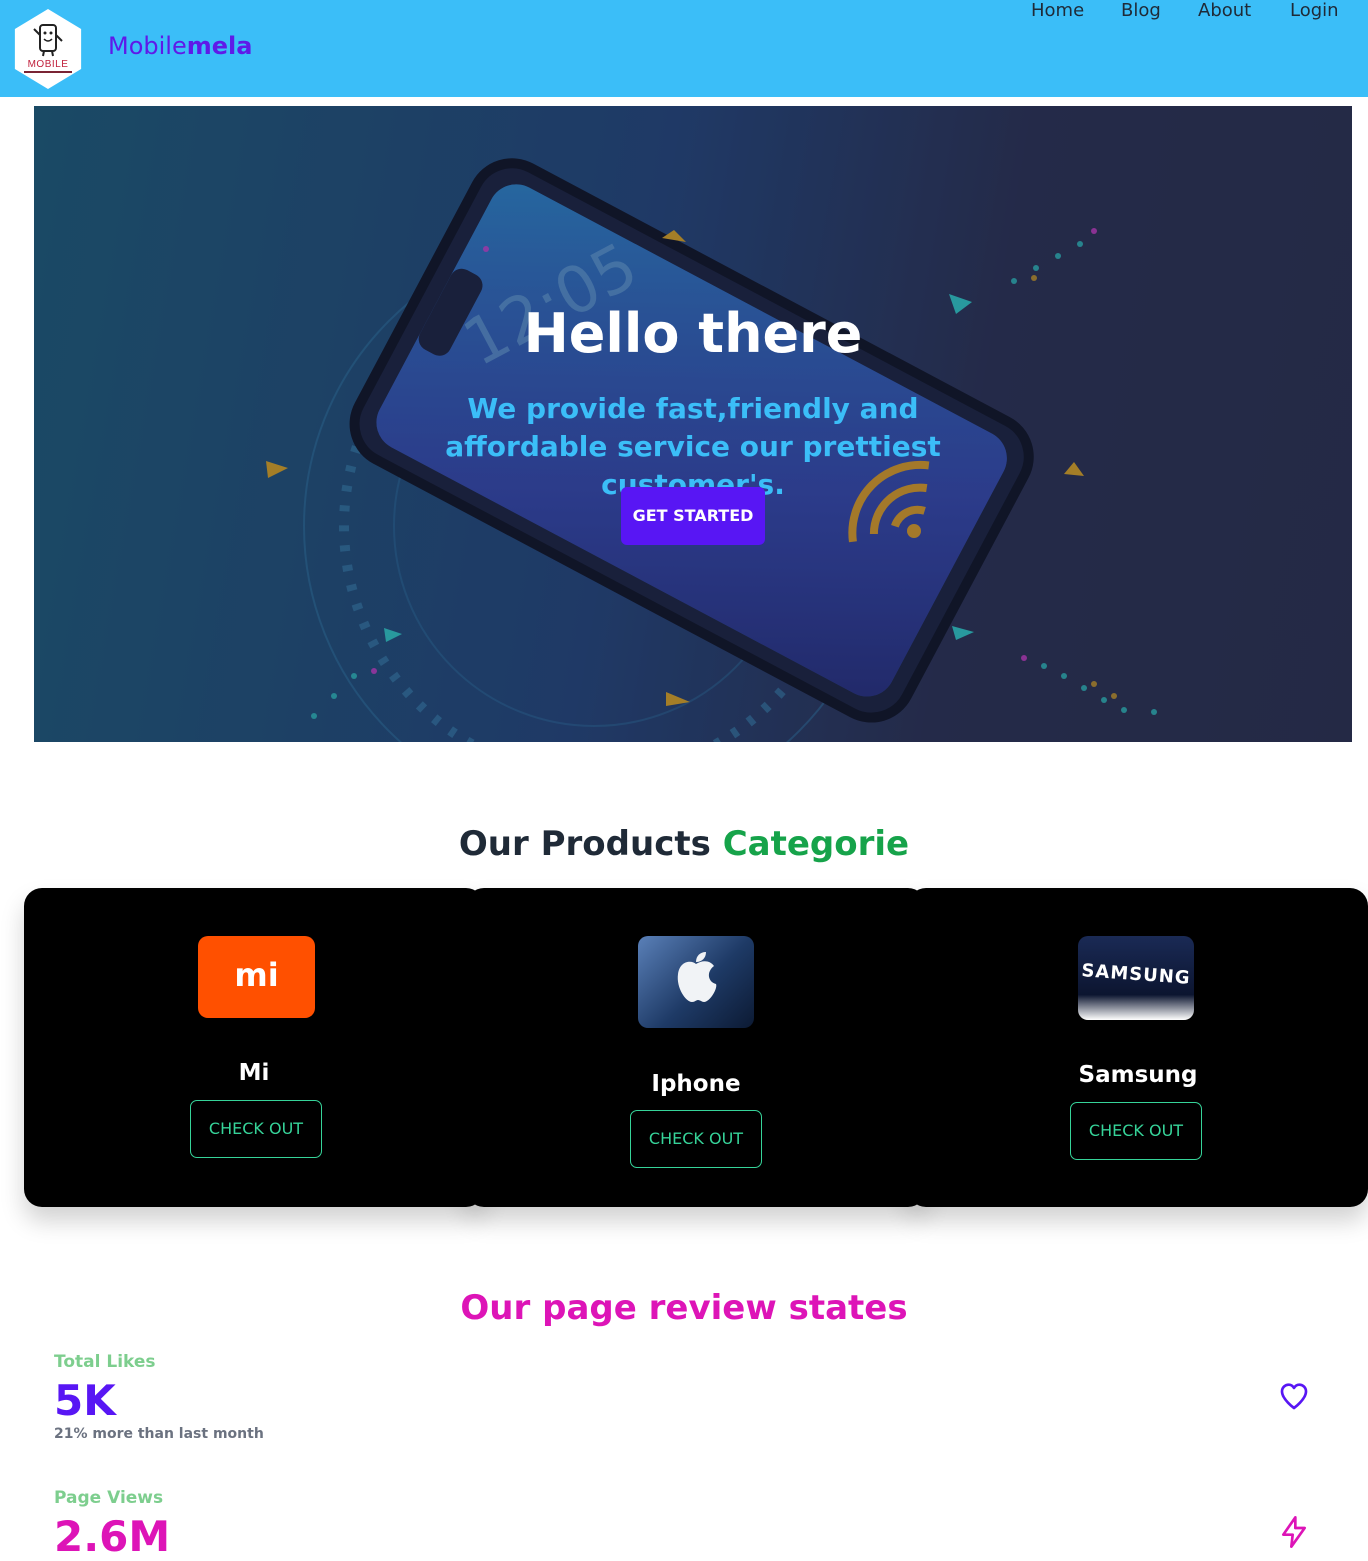 This screenshot has height=1561, width=1368. What do you see at coordinates (697, 977) in the screenshot?
I see `apple-icon` at bounding box center [697, 977].